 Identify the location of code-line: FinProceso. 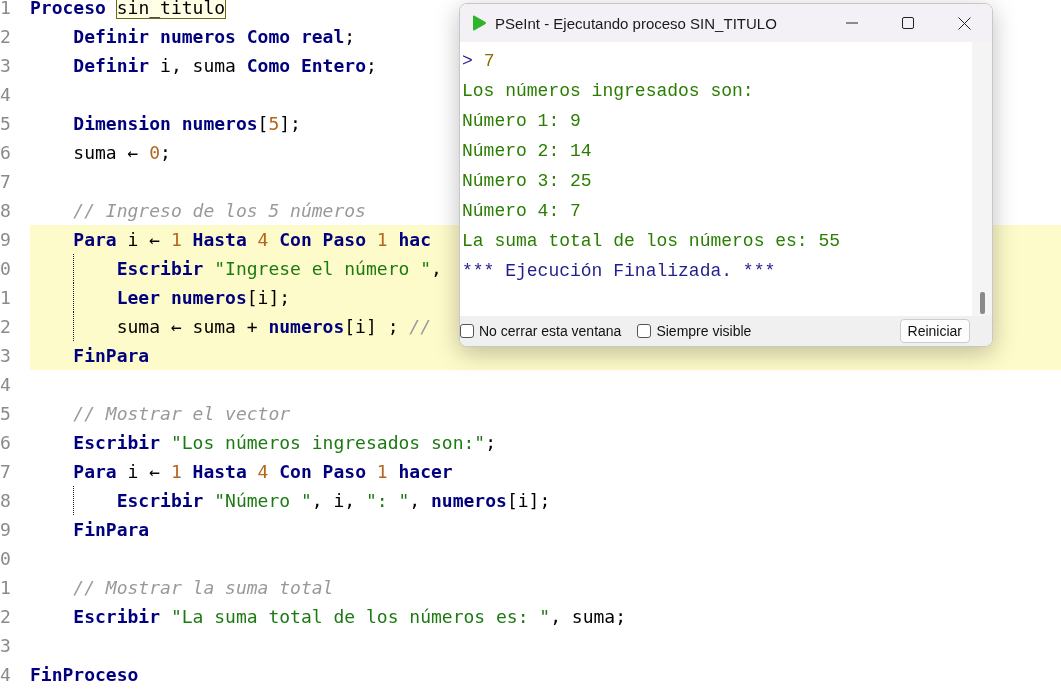
(84, 674).